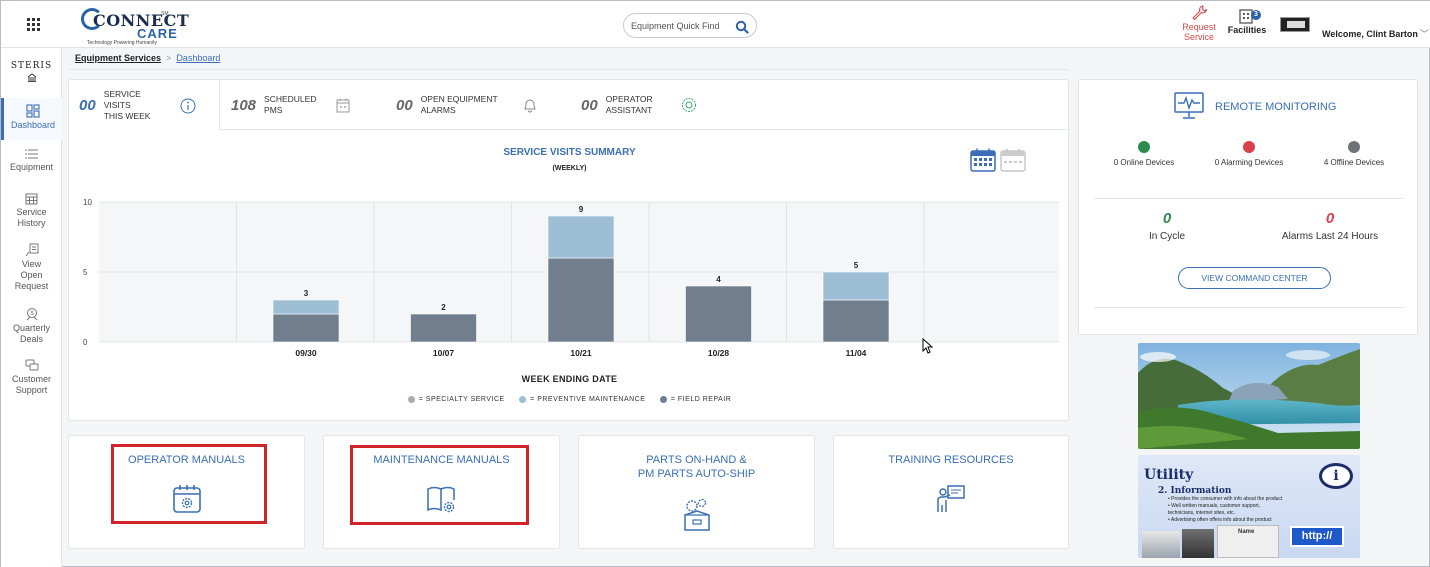 The height and width of the screenshot is (567, 1430). Describe the element at coordinates (581, 353) in the screenshot. I see `x-tick-label: 10/21` at that location.